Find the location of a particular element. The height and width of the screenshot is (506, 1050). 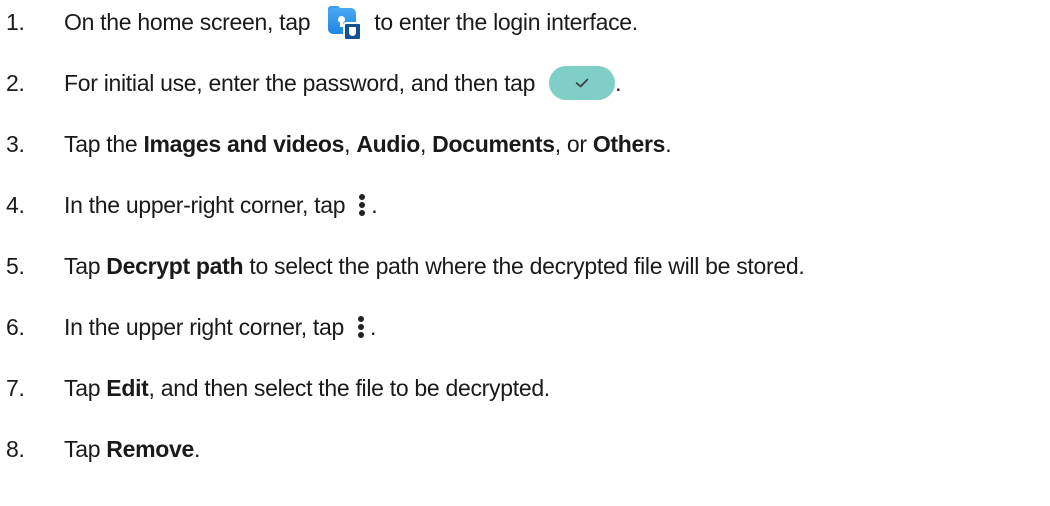

check-icon is located at coordinates (582, 83).